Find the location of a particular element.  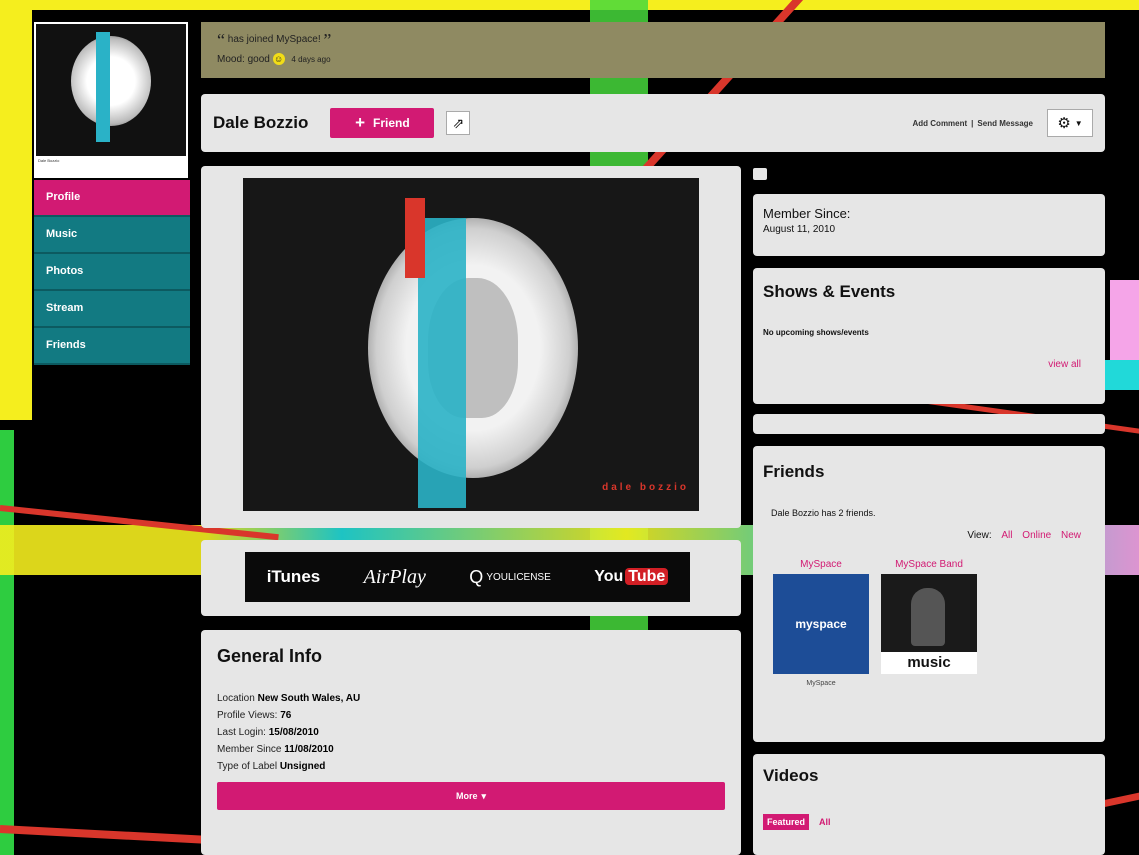

info-label: Last Login: is located at coordinates (241, 732).